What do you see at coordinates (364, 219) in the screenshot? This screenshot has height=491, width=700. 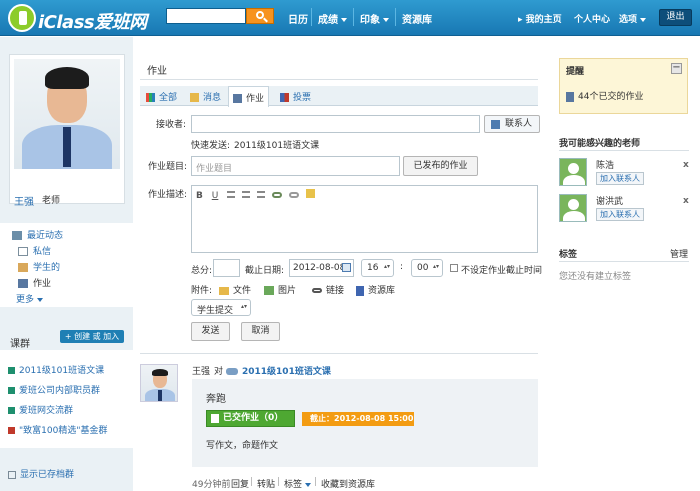 I see `homework-desc-editor: B U` at bounding box center [364, 219].